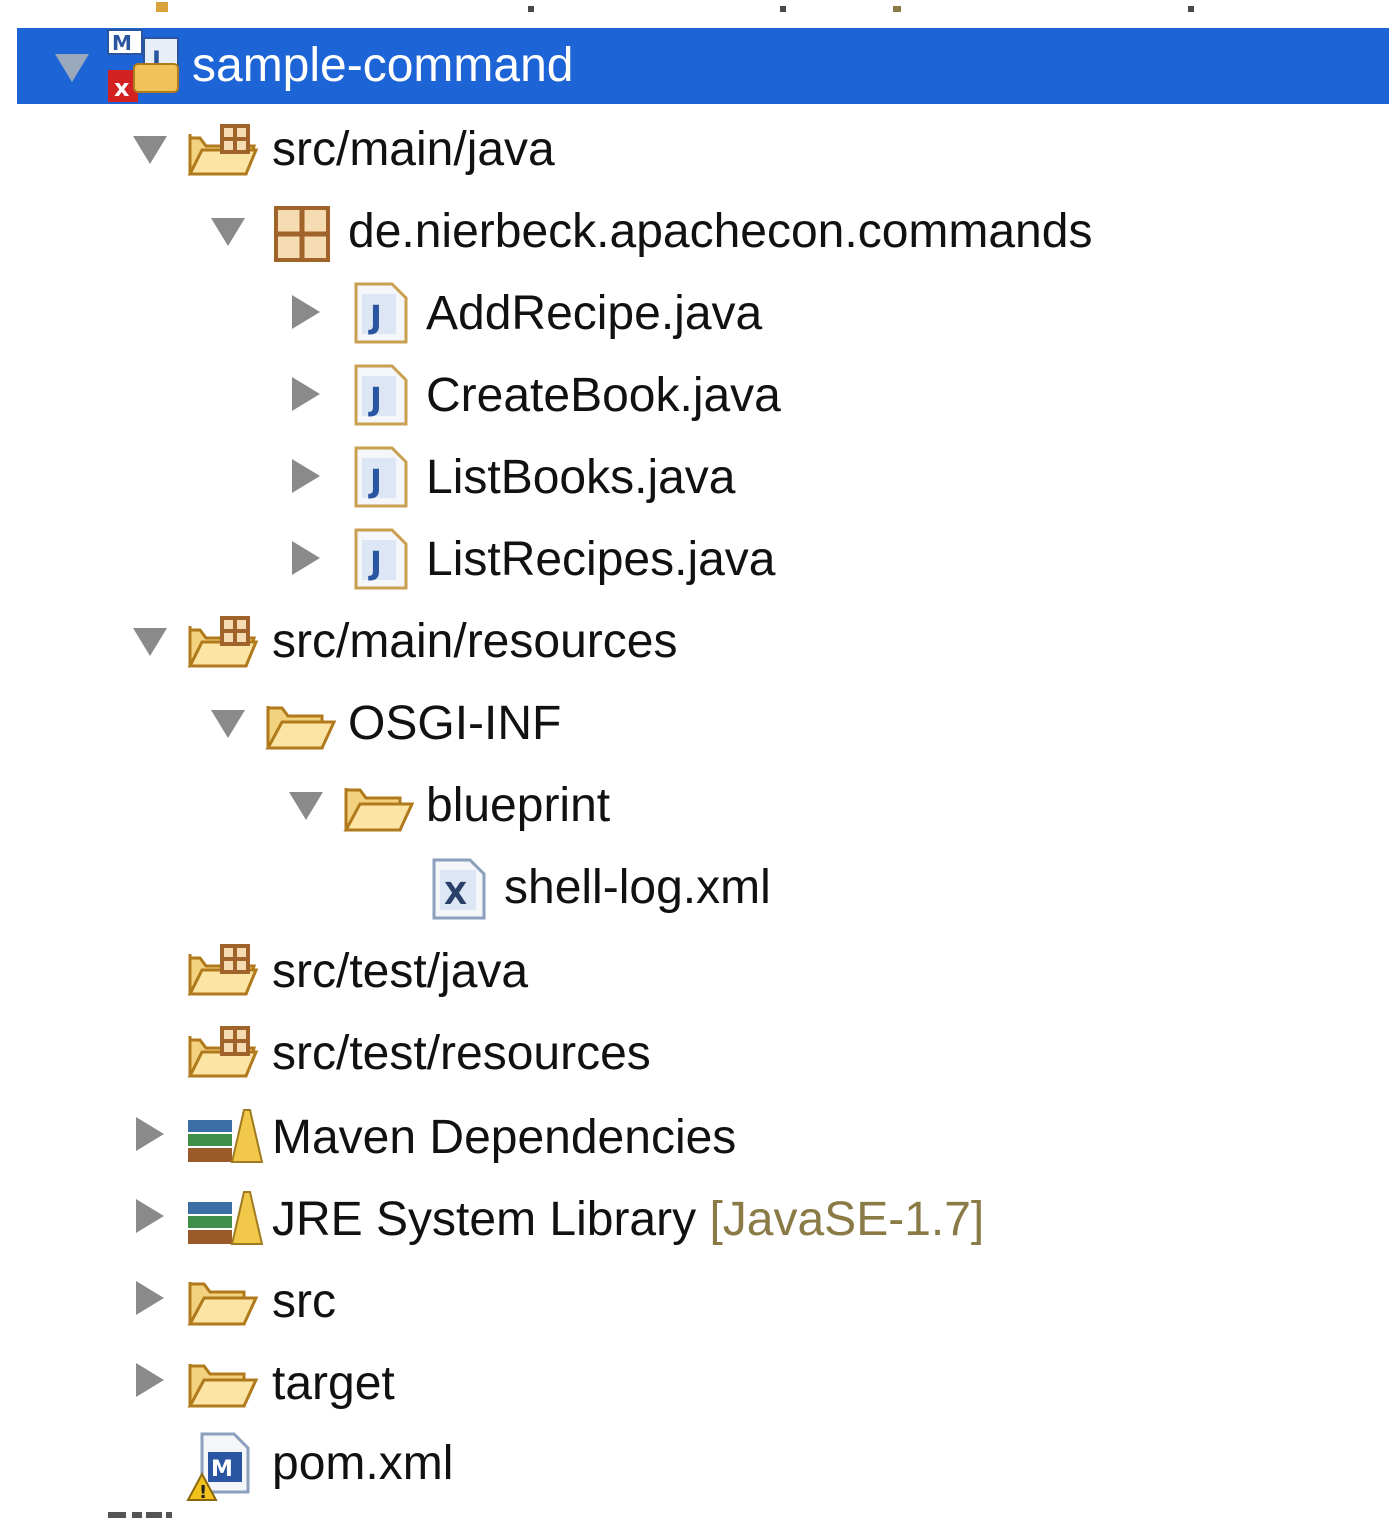 The image size is (1389, 1518). Describe the element at coordinates (145, 1513) in the screenshot. I see `clipped-row-below` at that location.